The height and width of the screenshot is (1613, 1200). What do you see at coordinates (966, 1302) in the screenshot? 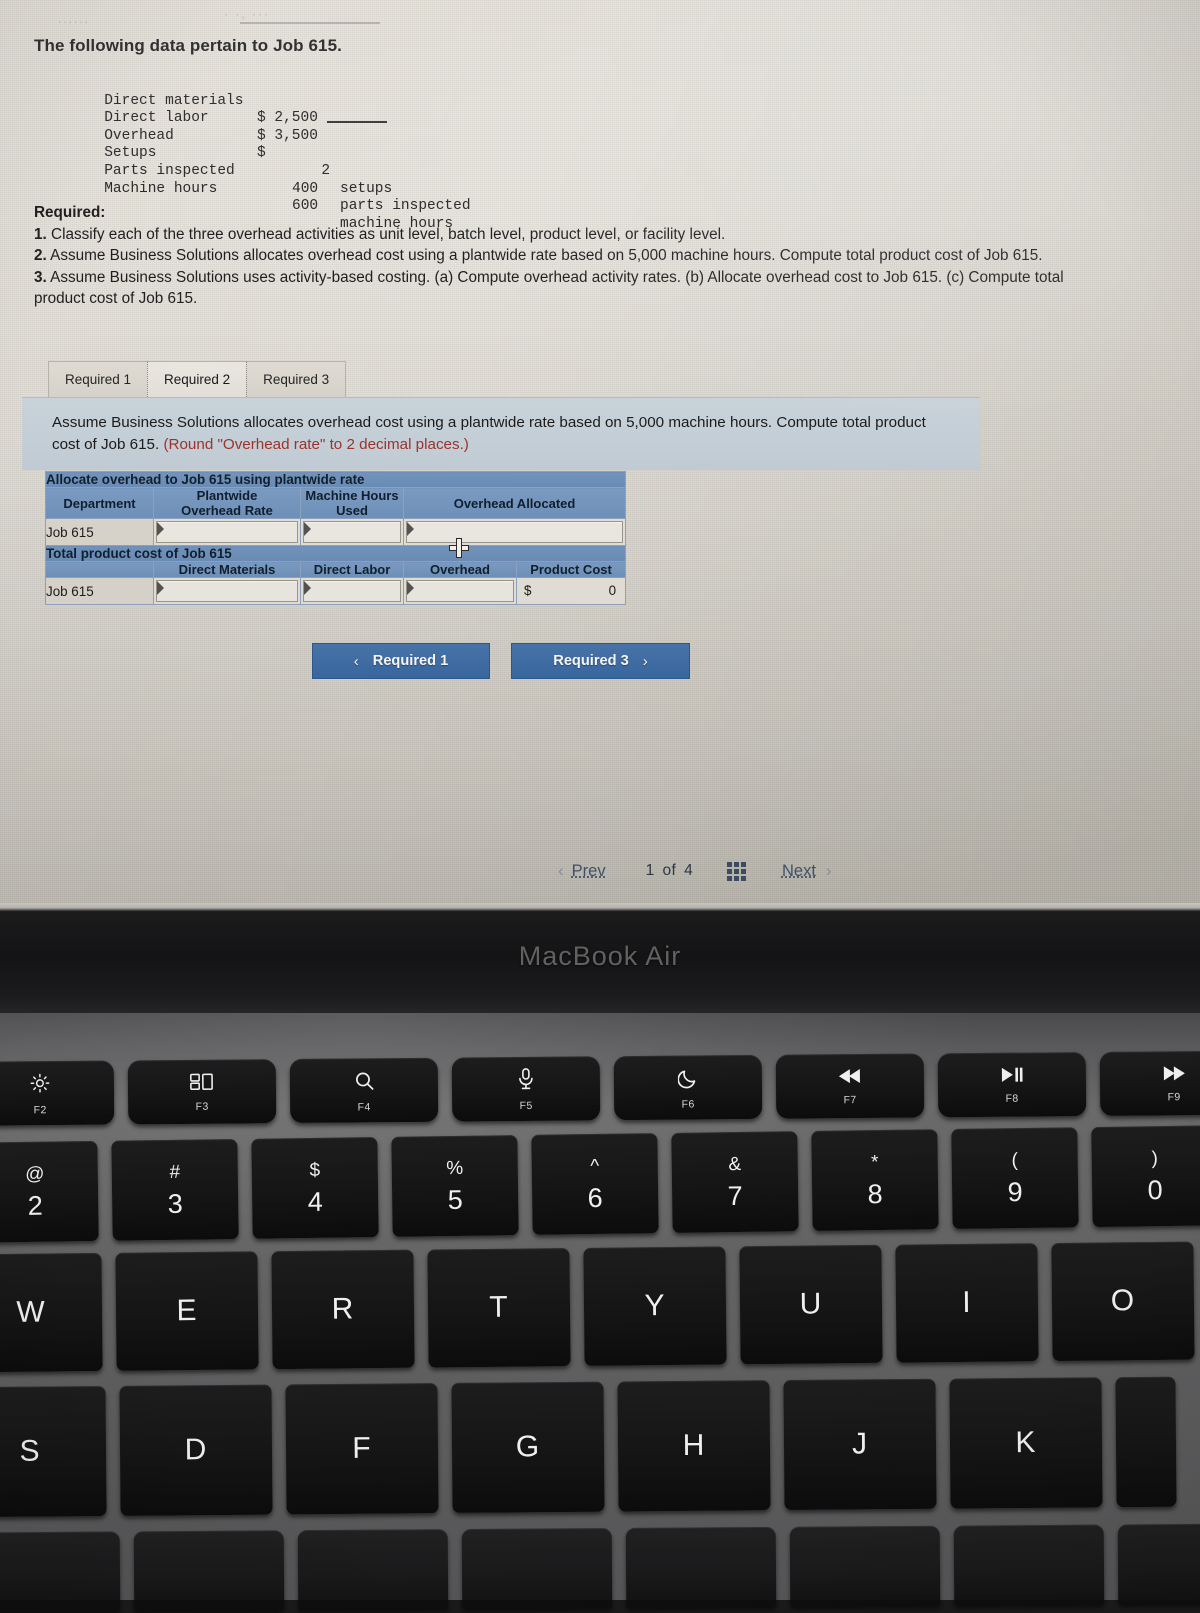
I see `key-i: I` at bounding box center [966, 1302].